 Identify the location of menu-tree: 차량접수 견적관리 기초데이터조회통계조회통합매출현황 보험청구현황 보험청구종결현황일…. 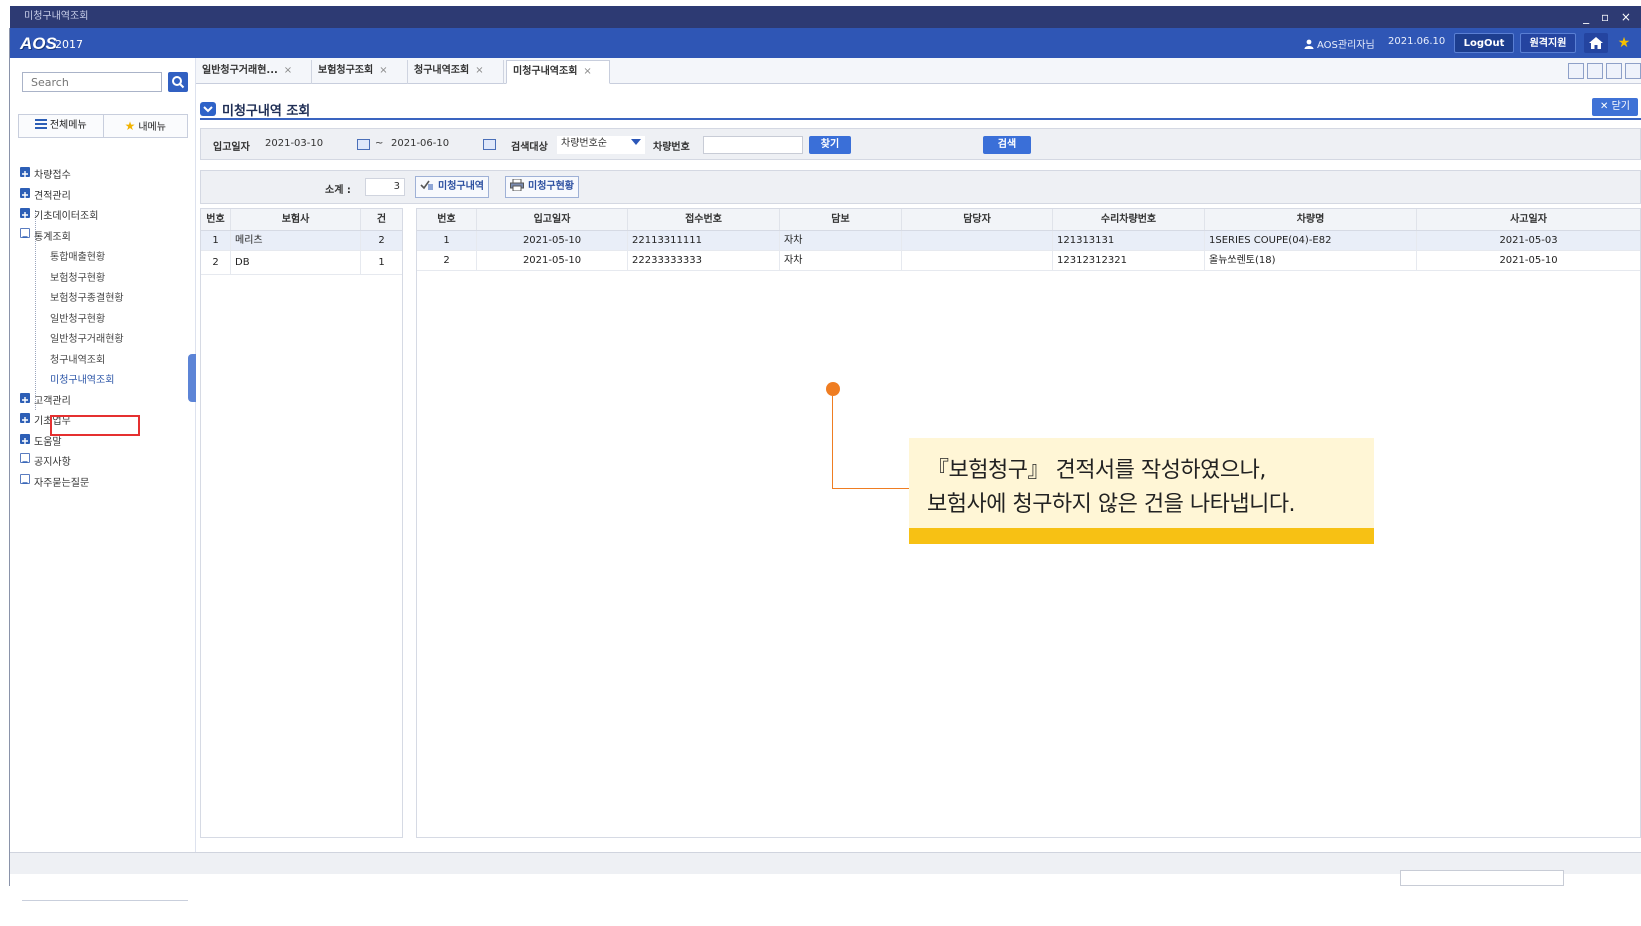
(105, 330).